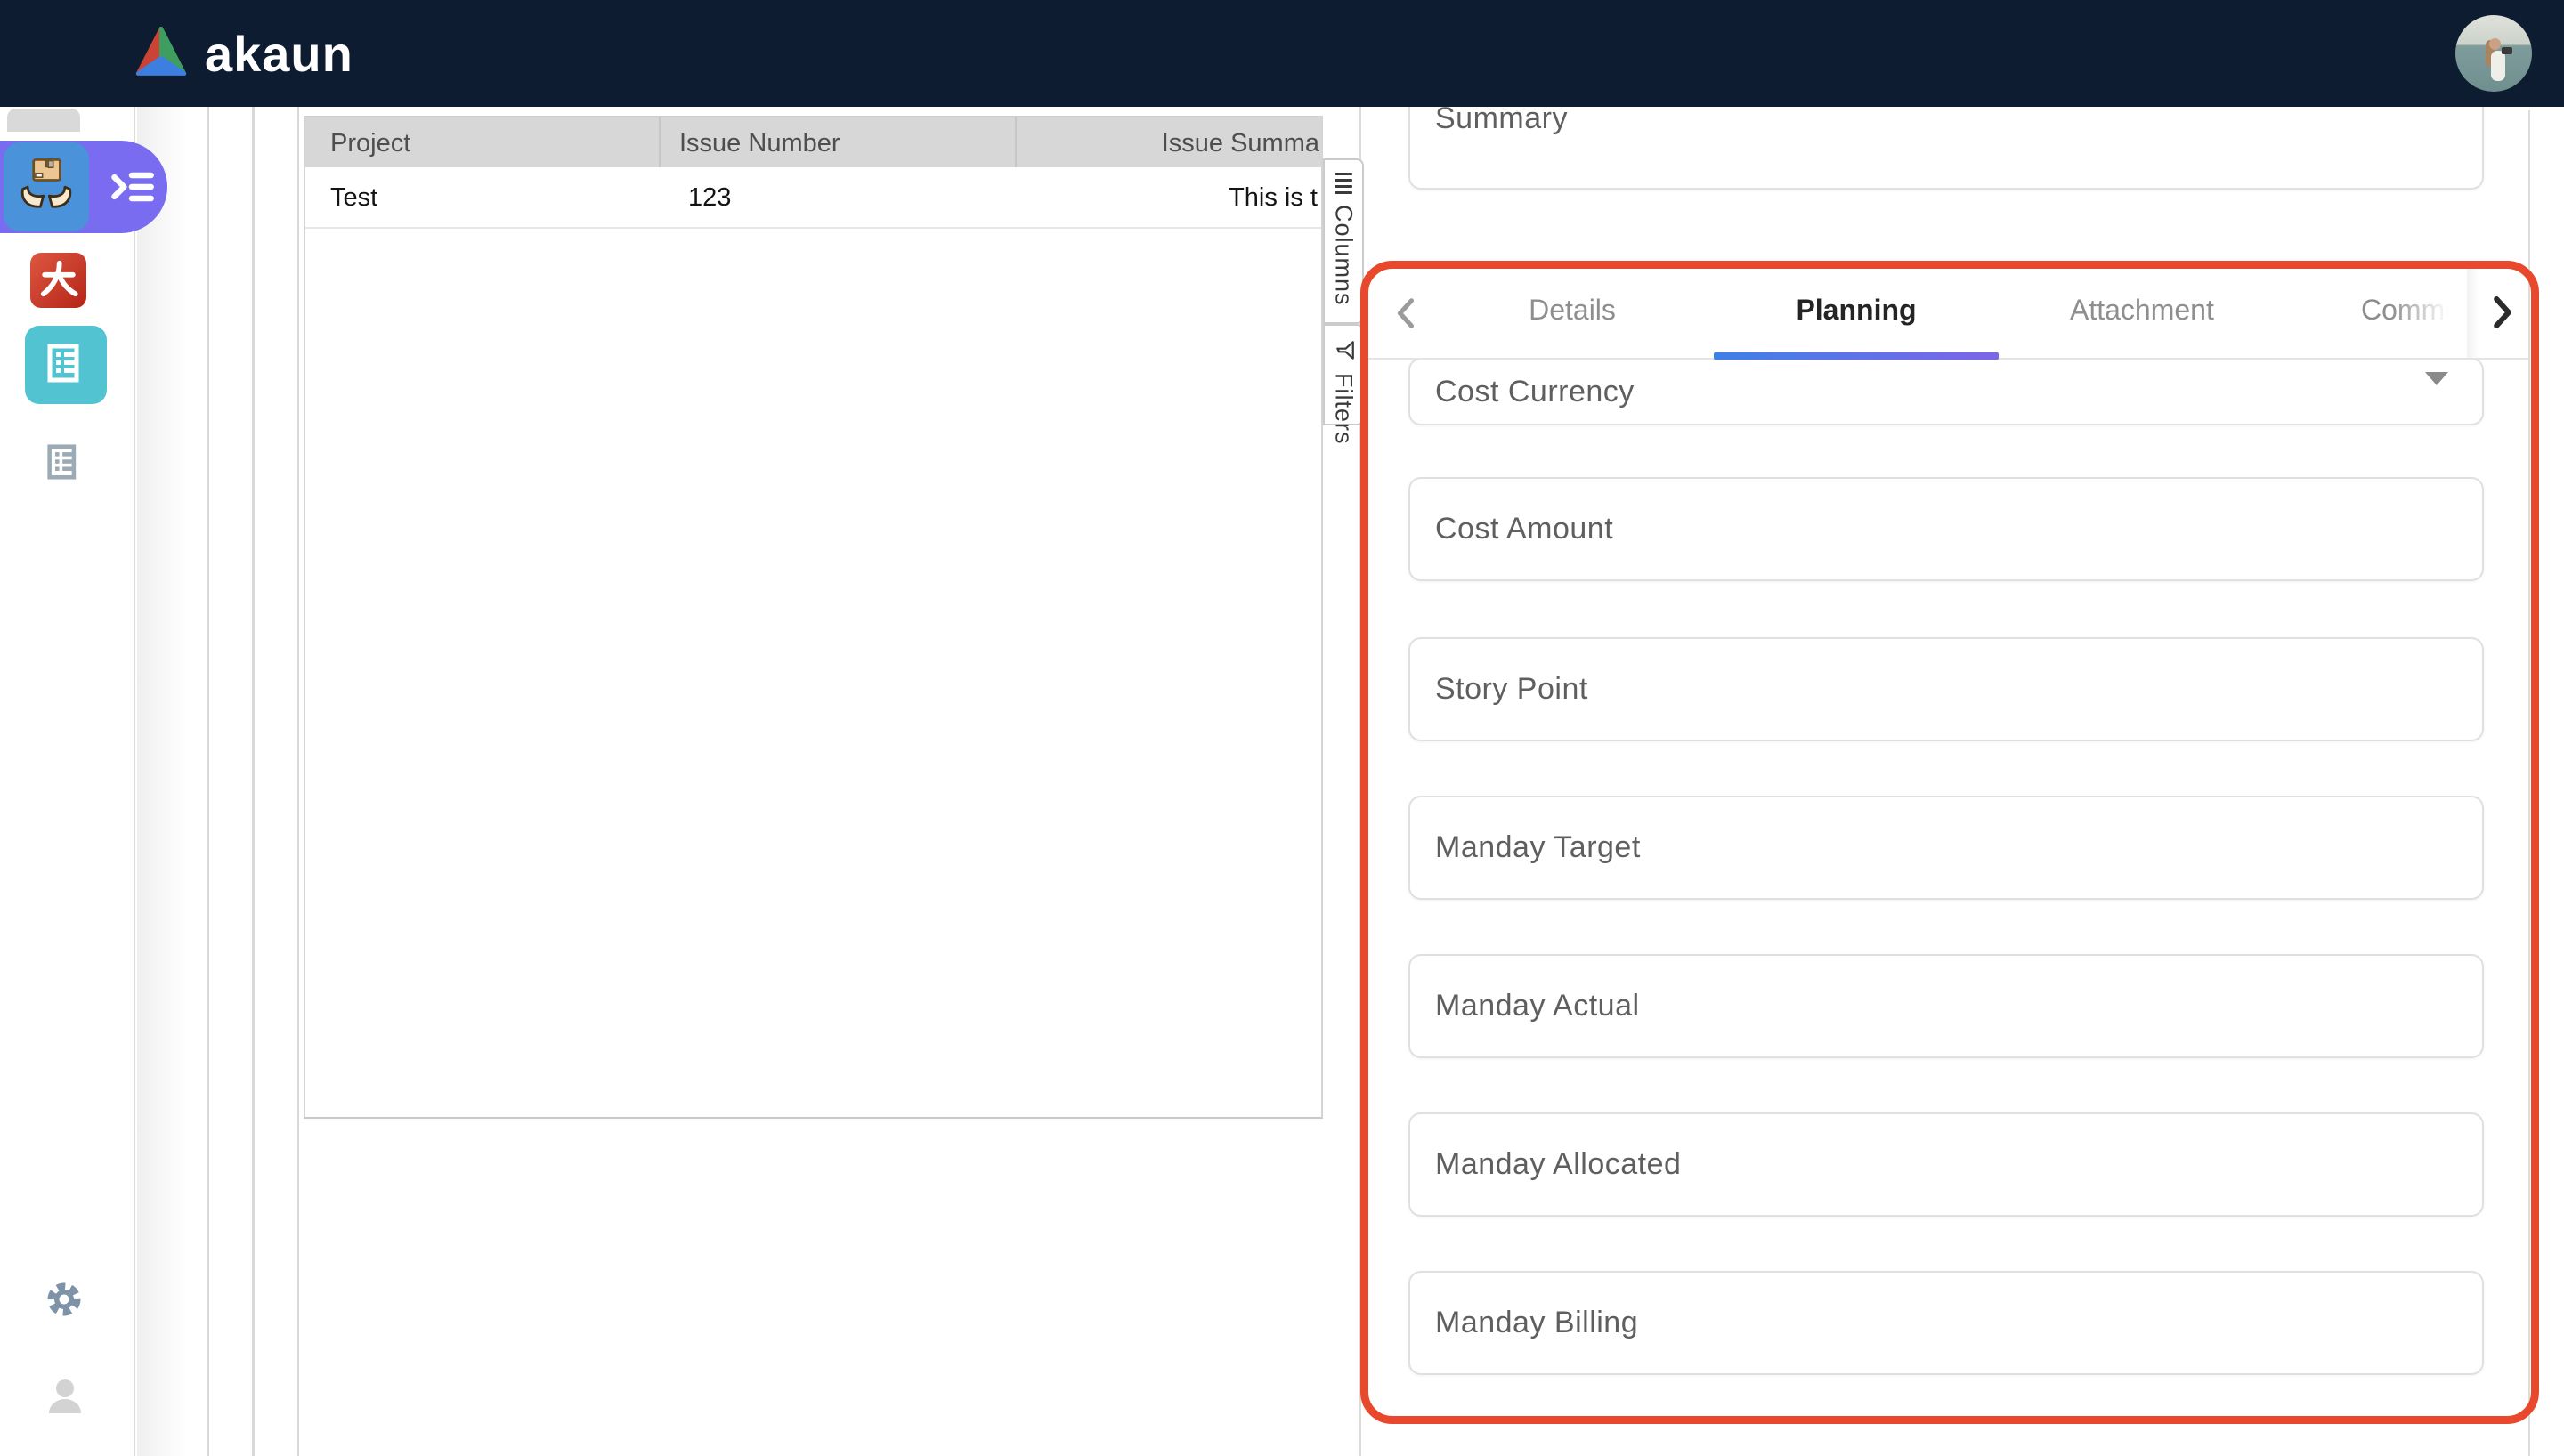 This screenshot has width=2564, height=1456. What do you see at coordinates (710, 197) in the screenshot?
I see `cell-issue-number: 123` at bounding box center [710, 197].